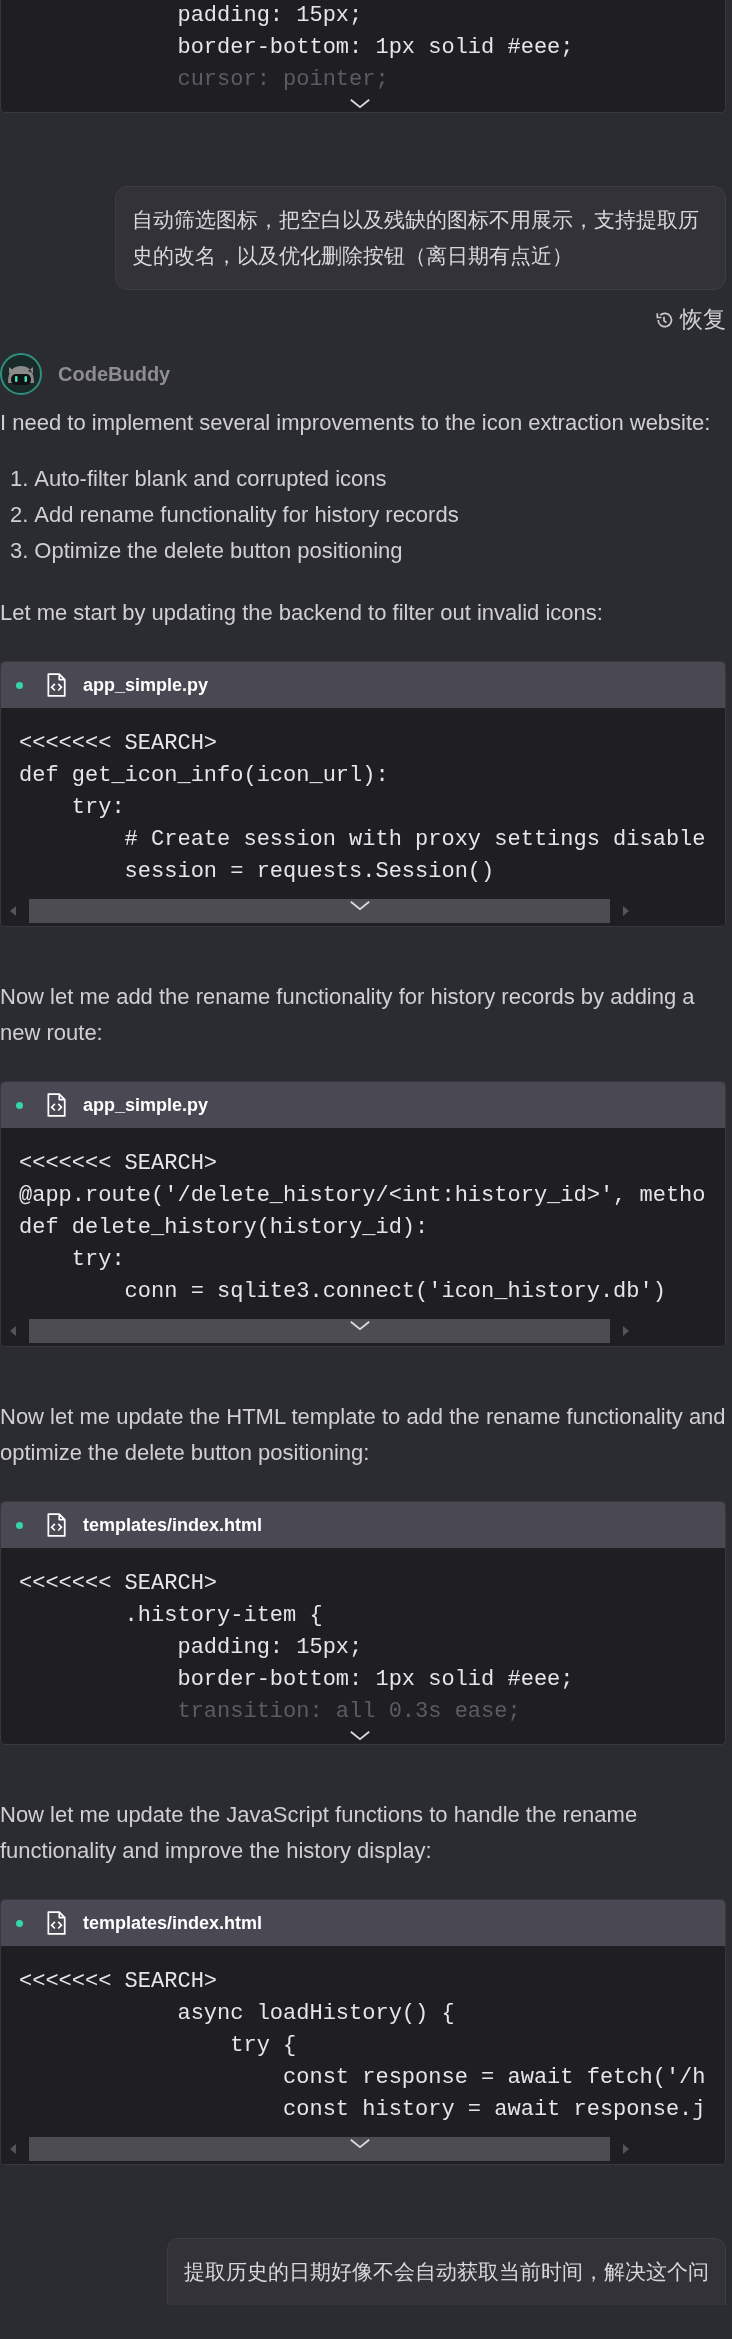  Describe the element at coordinates (204, 776) in the screenshot. I see `code-line: def get_icon_info(icon_url):` at that location.